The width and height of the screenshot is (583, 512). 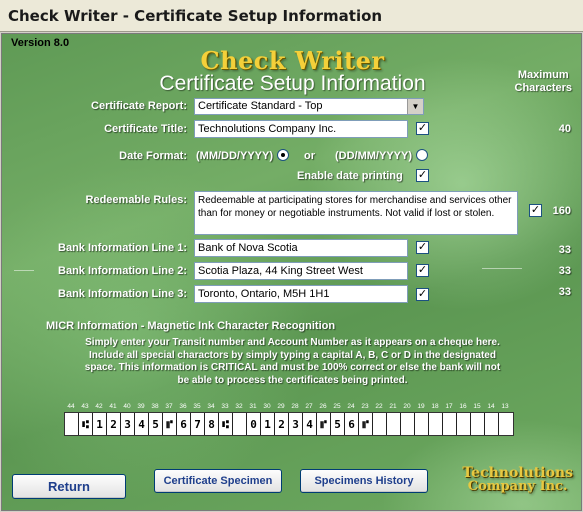 I want to click on micr-cell: 0, so click(x=254, y=424).